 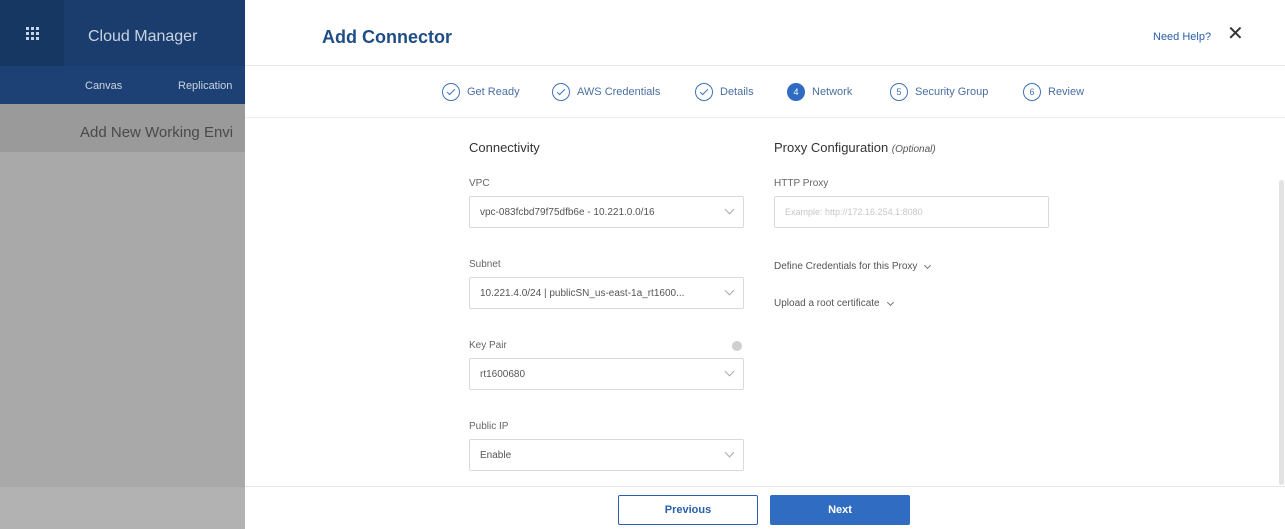 What do you see at coordinates (619, 92) in the screenshot?
I see `step-label: AWS Credentials` at bounding box center [619, 92].